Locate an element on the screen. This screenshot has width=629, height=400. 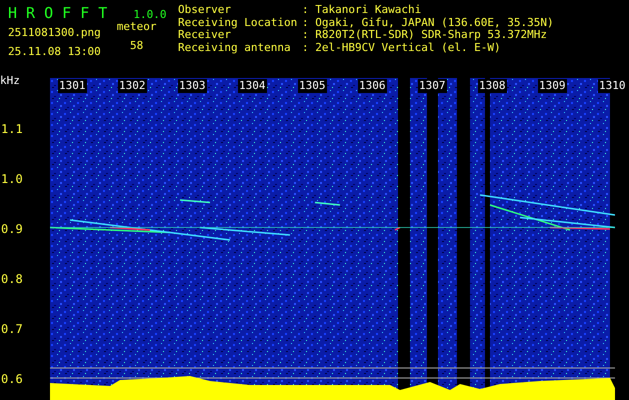
info-label: Observer is located at coordinates (205, 10).